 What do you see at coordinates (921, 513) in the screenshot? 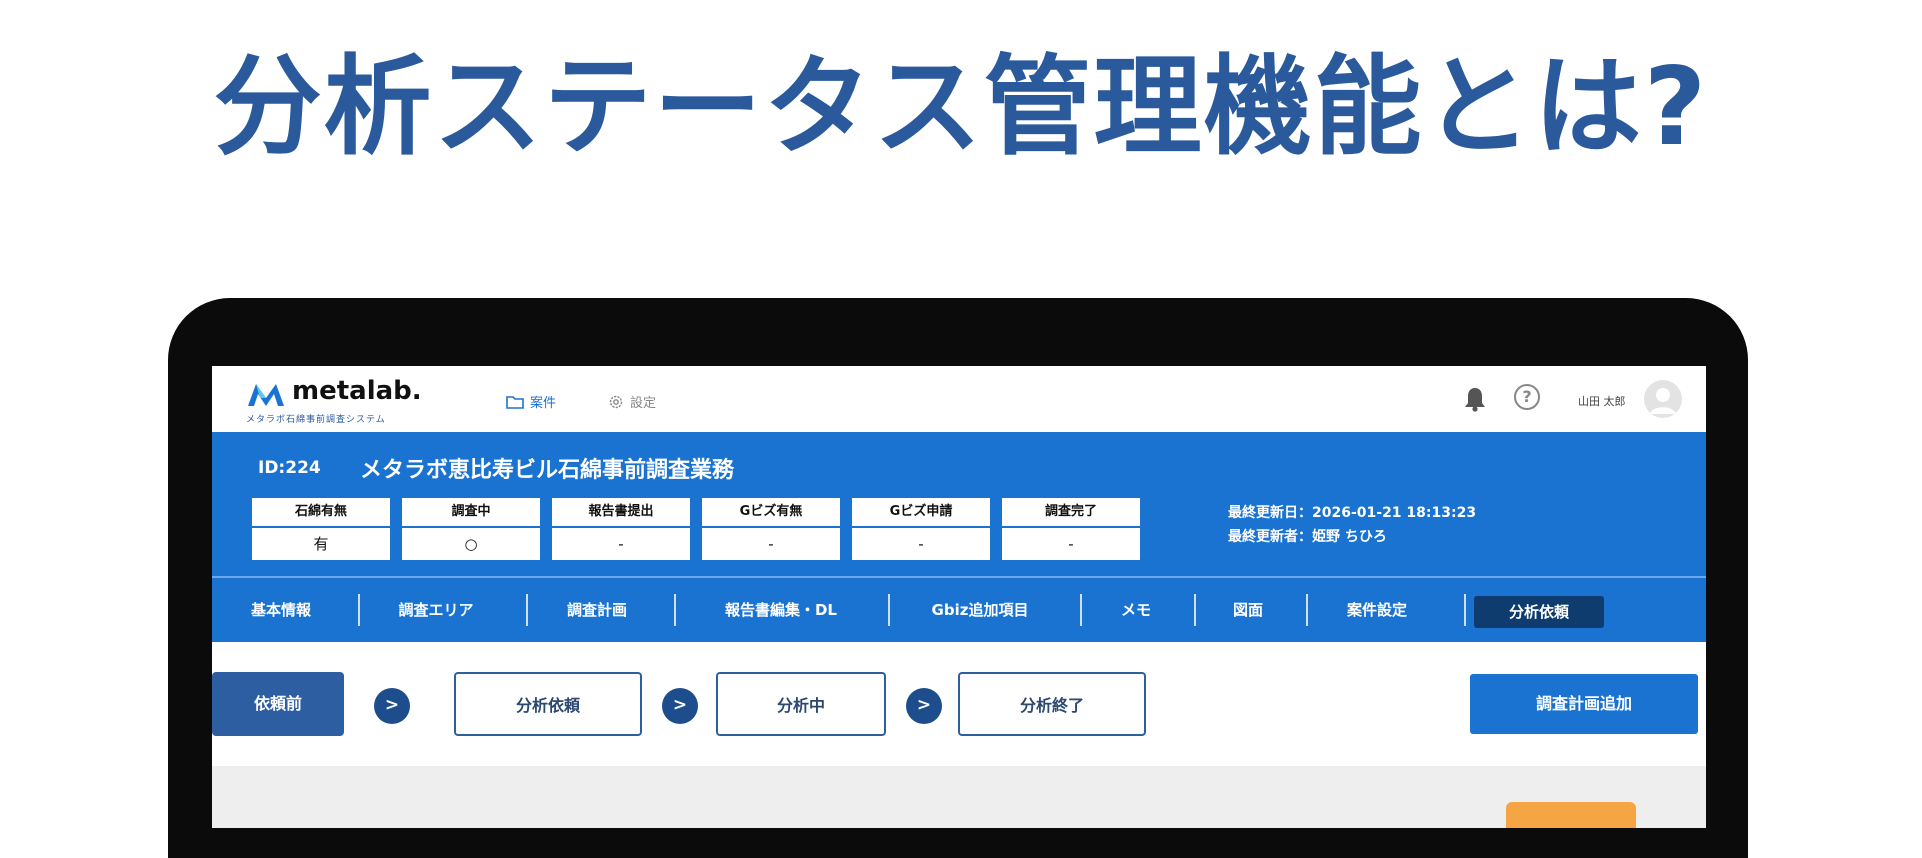
I see `status-label: Gビズ申請` at bounding box center [921, 513].